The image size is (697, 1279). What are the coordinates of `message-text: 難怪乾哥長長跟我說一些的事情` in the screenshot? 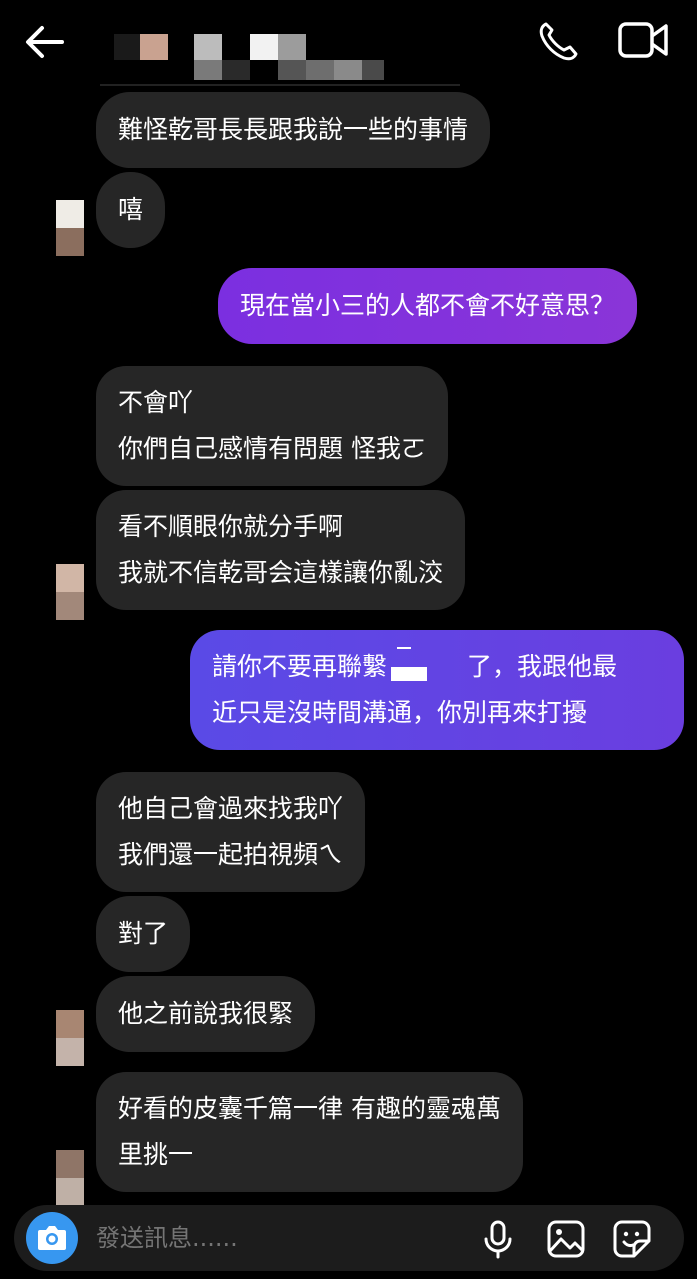 It's located at (293, 129).